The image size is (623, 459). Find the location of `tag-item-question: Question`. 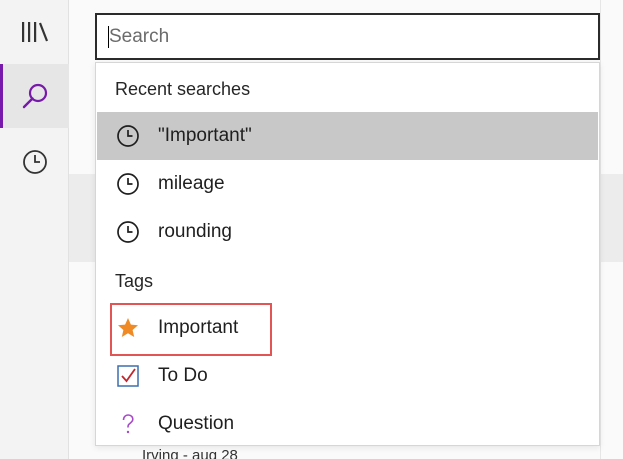

tag-item-question: Question is located at coordinates (347, 424).